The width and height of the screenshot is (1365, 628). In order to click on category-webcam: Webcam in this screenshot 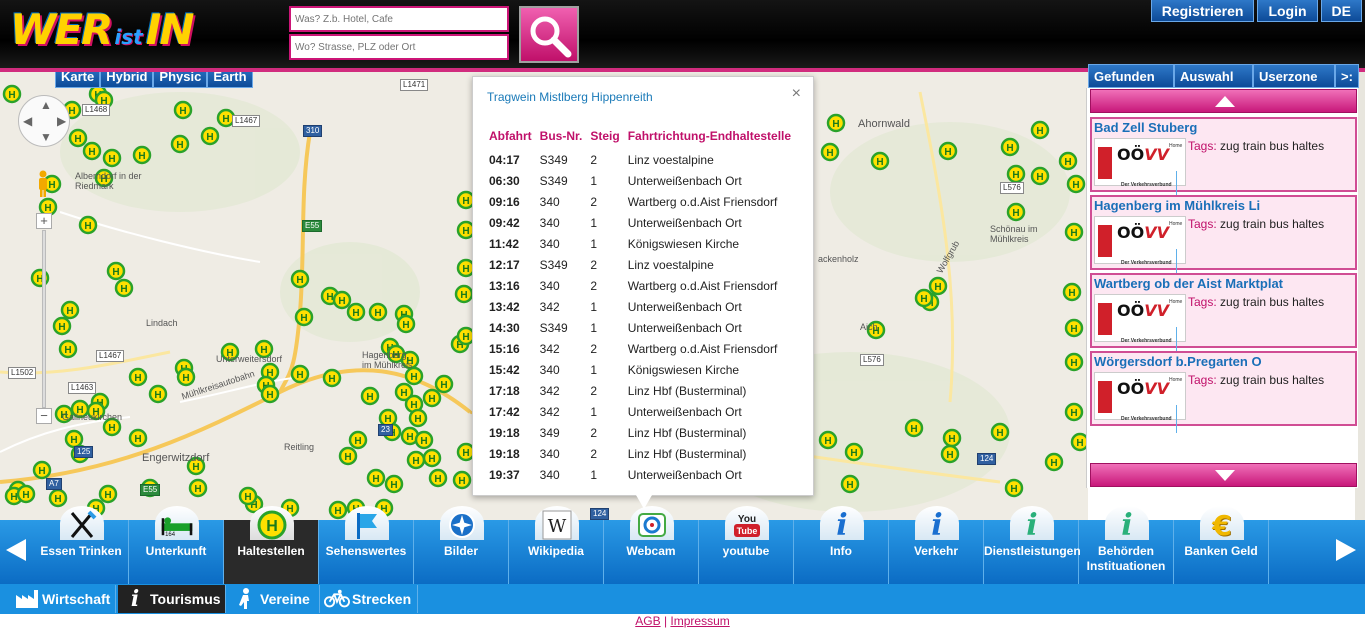, I will do `click(651, 545)`.